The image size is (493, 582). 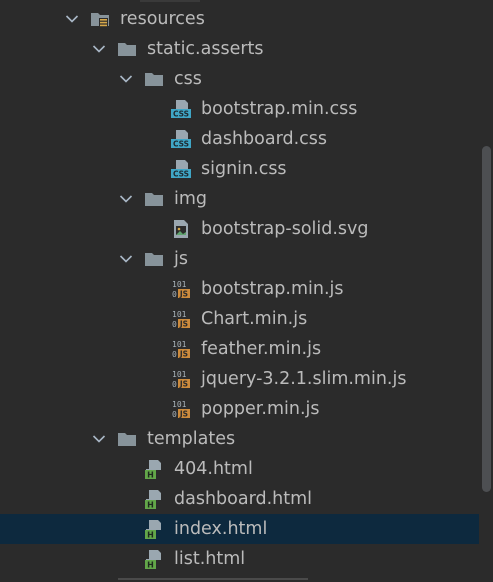 I want to click on tree-row-404-html: H 404.html, so click(x=246, y=469).